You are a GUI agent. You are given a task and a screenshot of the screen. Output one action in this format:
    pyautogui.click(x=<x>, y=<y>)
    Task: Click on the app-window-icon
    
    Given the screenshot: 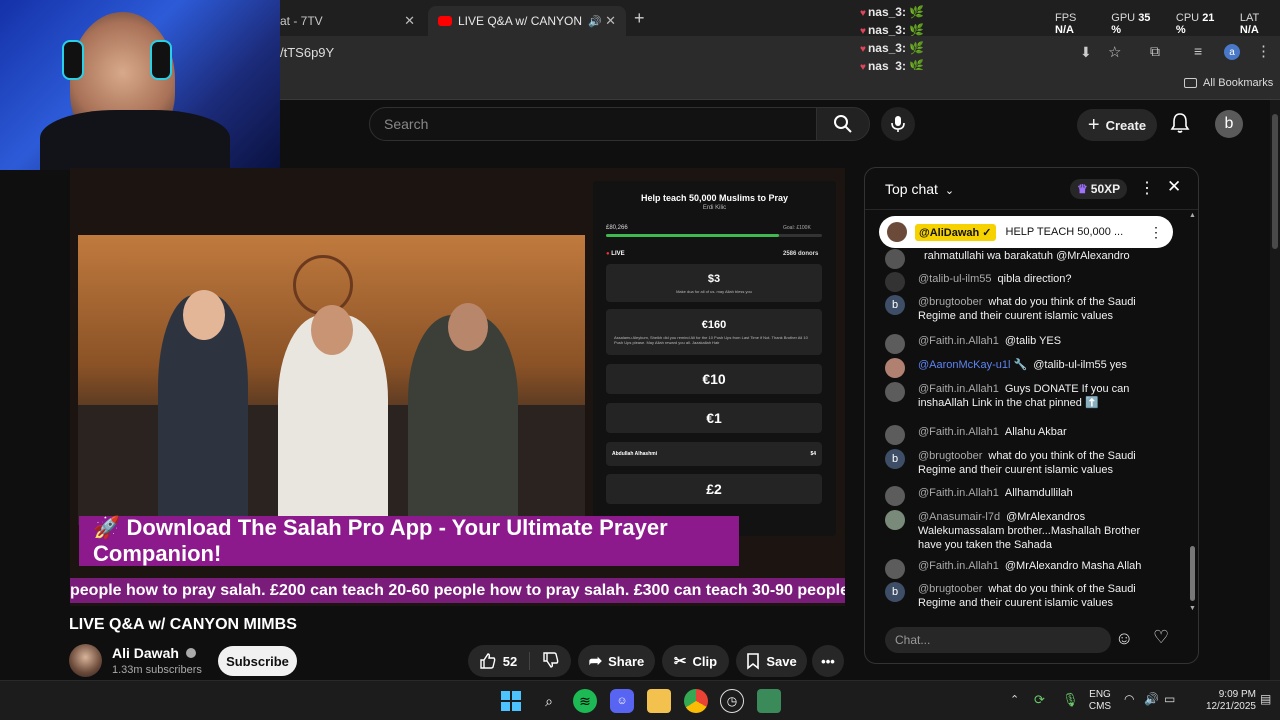 What is the action you would take?
    pyautogui.click(x=769, y=701)
    